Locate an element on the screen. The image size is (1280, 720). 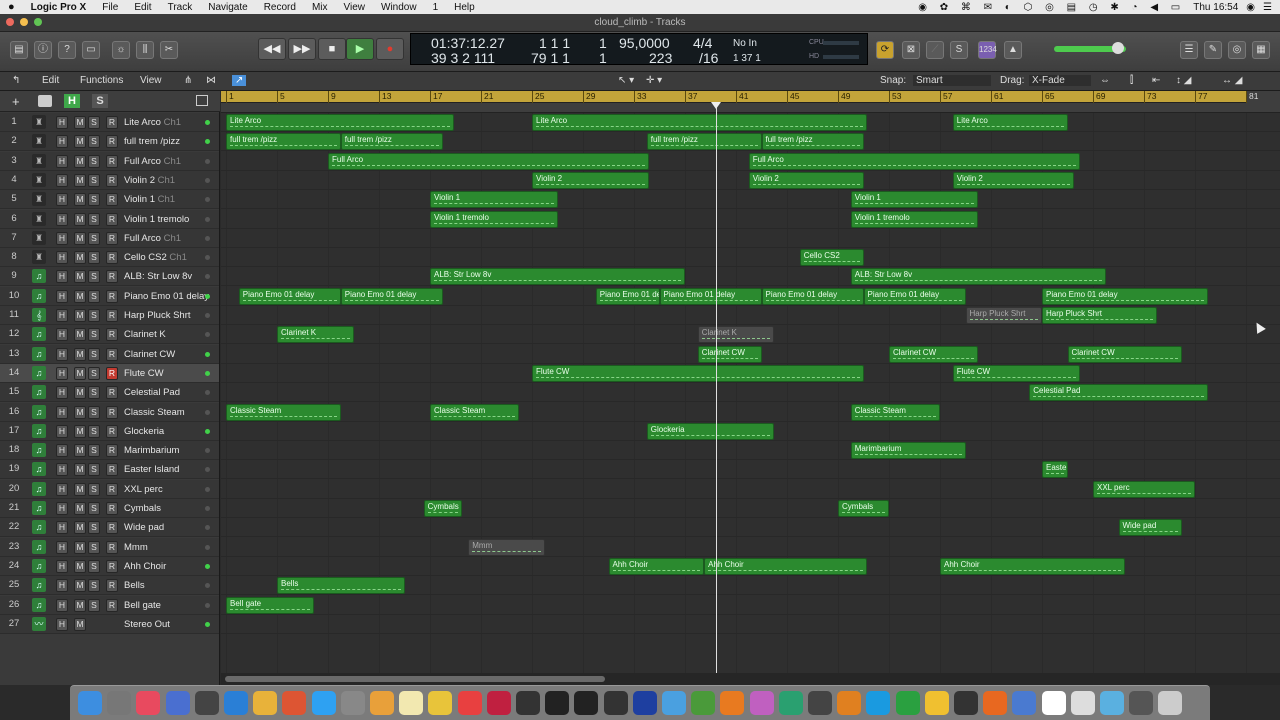
midi-region: Clarinet CW is located at coordinates (1125, 354).